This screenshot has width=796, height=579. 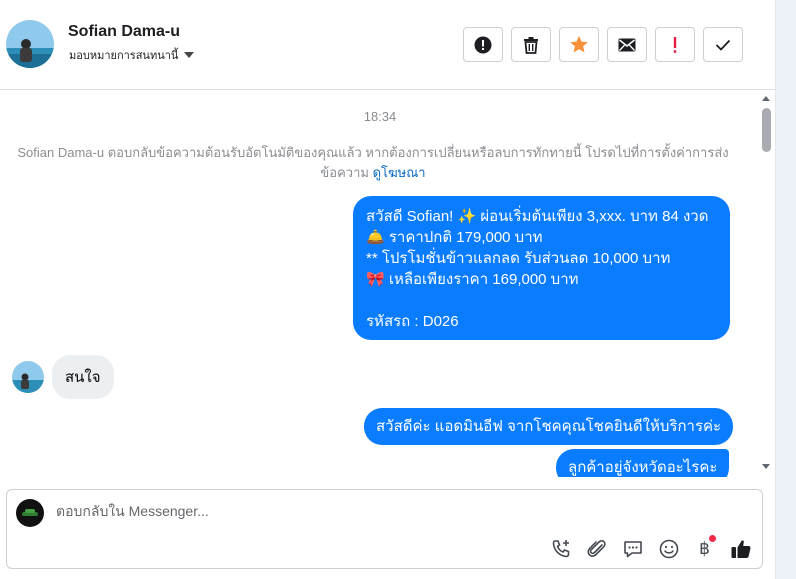 I want to click on add-call-button, so click(x=560, y=548).